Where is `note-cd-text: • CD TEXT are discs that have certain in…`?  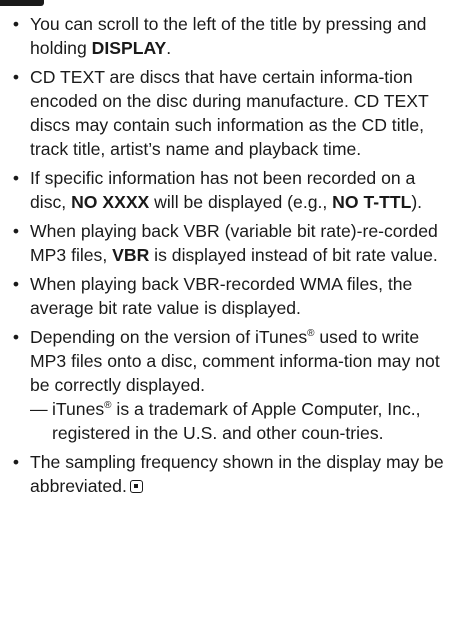 note-cd-text: • CD TEXT are discs that have certain in… is located at coordinates (227, 113).